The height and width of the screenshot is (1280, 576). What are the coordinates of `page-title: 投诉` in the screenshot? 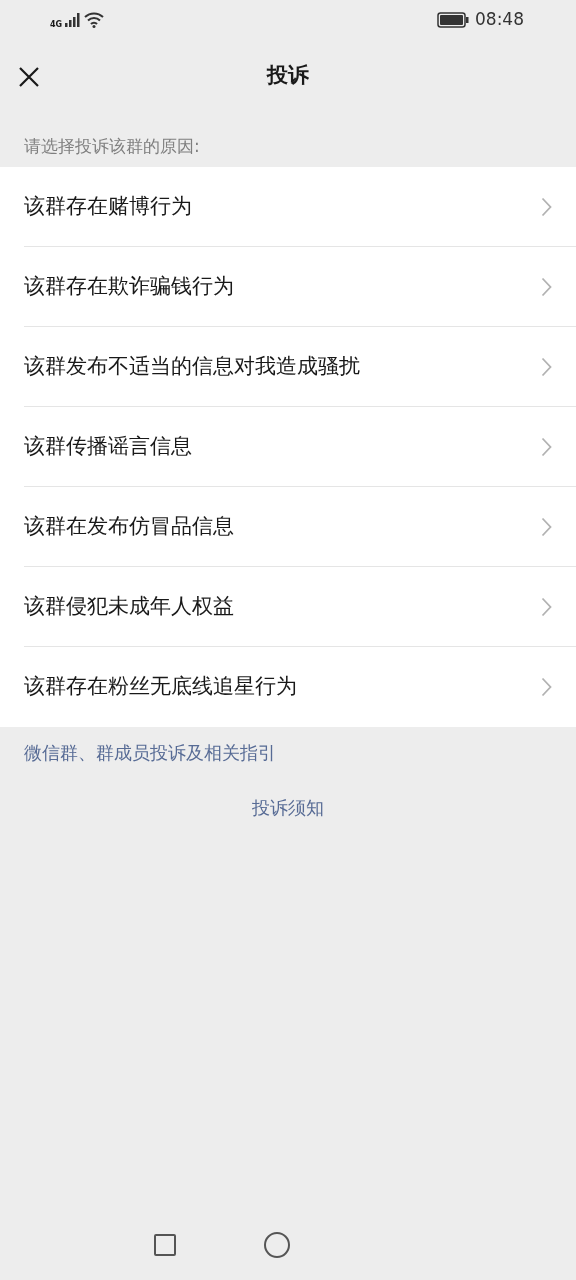 It's located at (288, 76).